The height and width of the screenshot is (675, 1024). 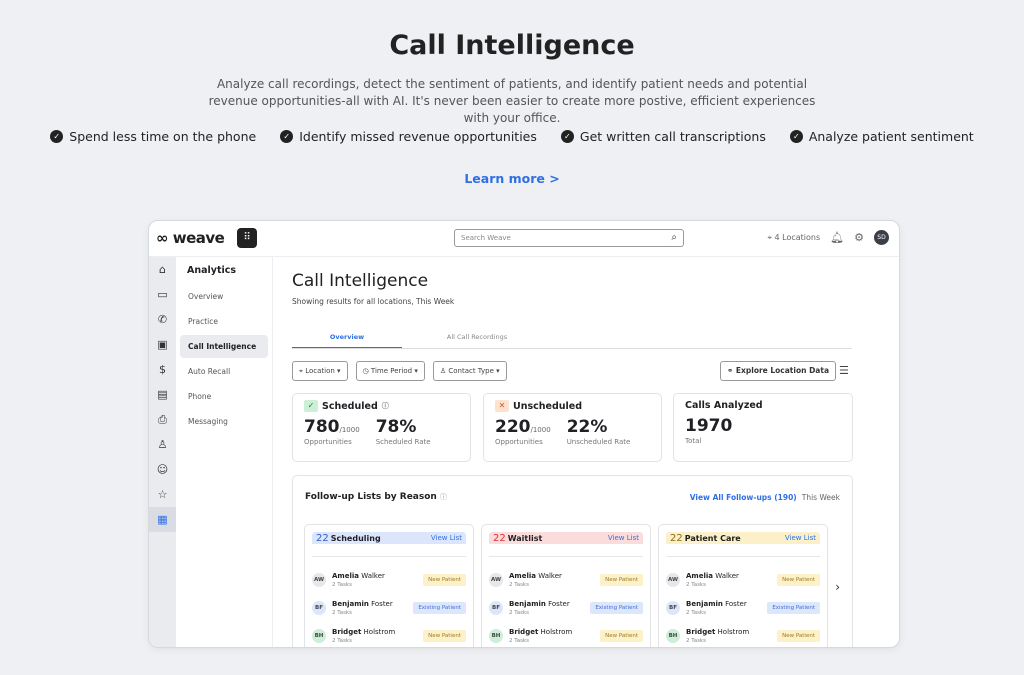 What do you see at coordinates (162, 294) in the screenshot?
I see `inbox-icon: ▭` at bounding box center [162, 294].